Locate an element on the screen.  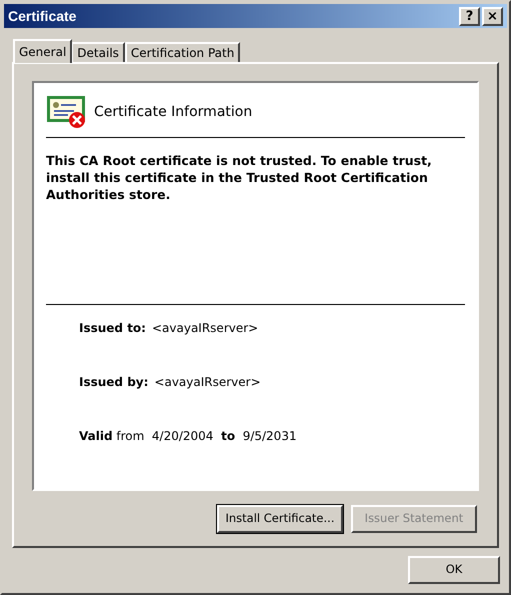
close-button: × is located at coordinates (492, 16).